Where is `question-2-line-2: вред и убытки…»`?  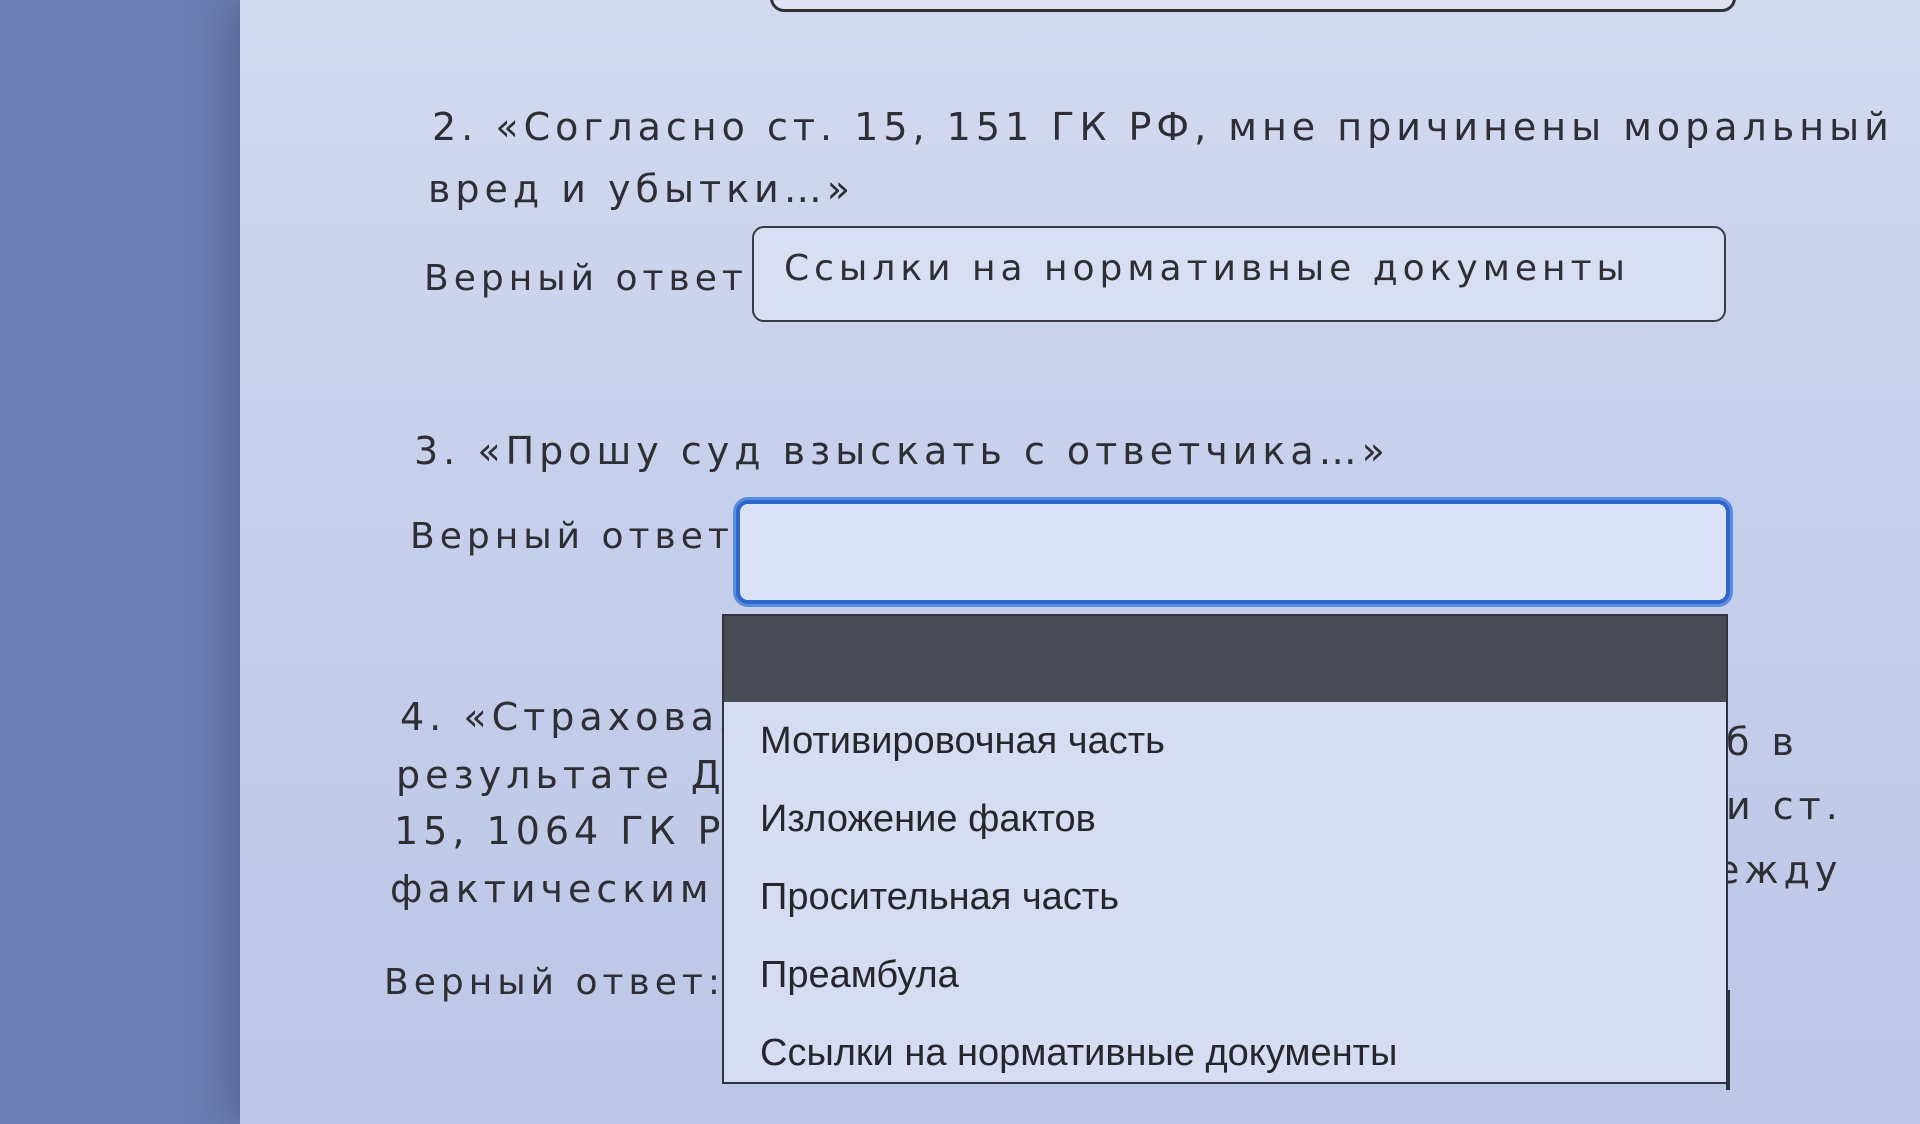 question-2-line-2: вред и убытки…» is located at coordinates (641, 189).